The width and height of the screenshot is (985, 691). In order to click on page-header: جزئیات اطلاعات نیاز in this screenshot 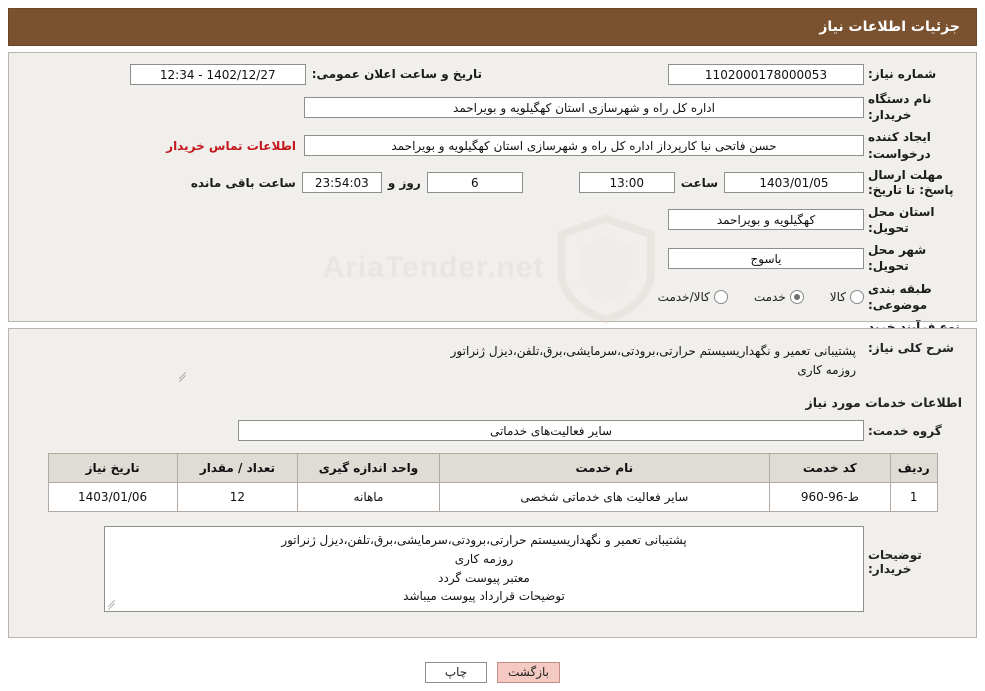, I will do `click(492, 27)`.